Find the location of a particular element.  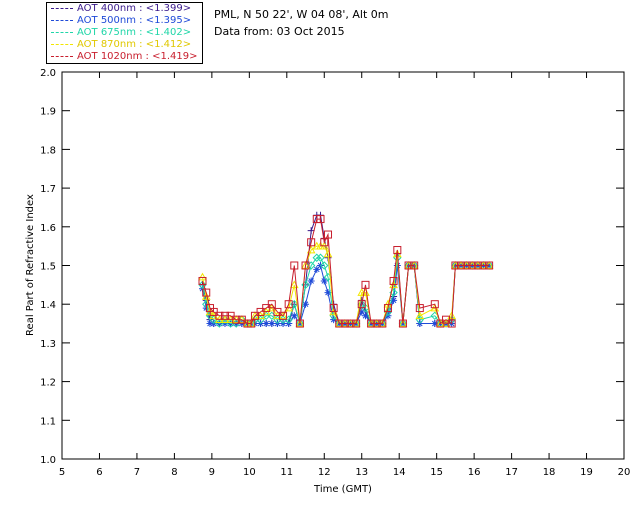

y-tick-label: 1.2 is located at coordinates (48, 383).